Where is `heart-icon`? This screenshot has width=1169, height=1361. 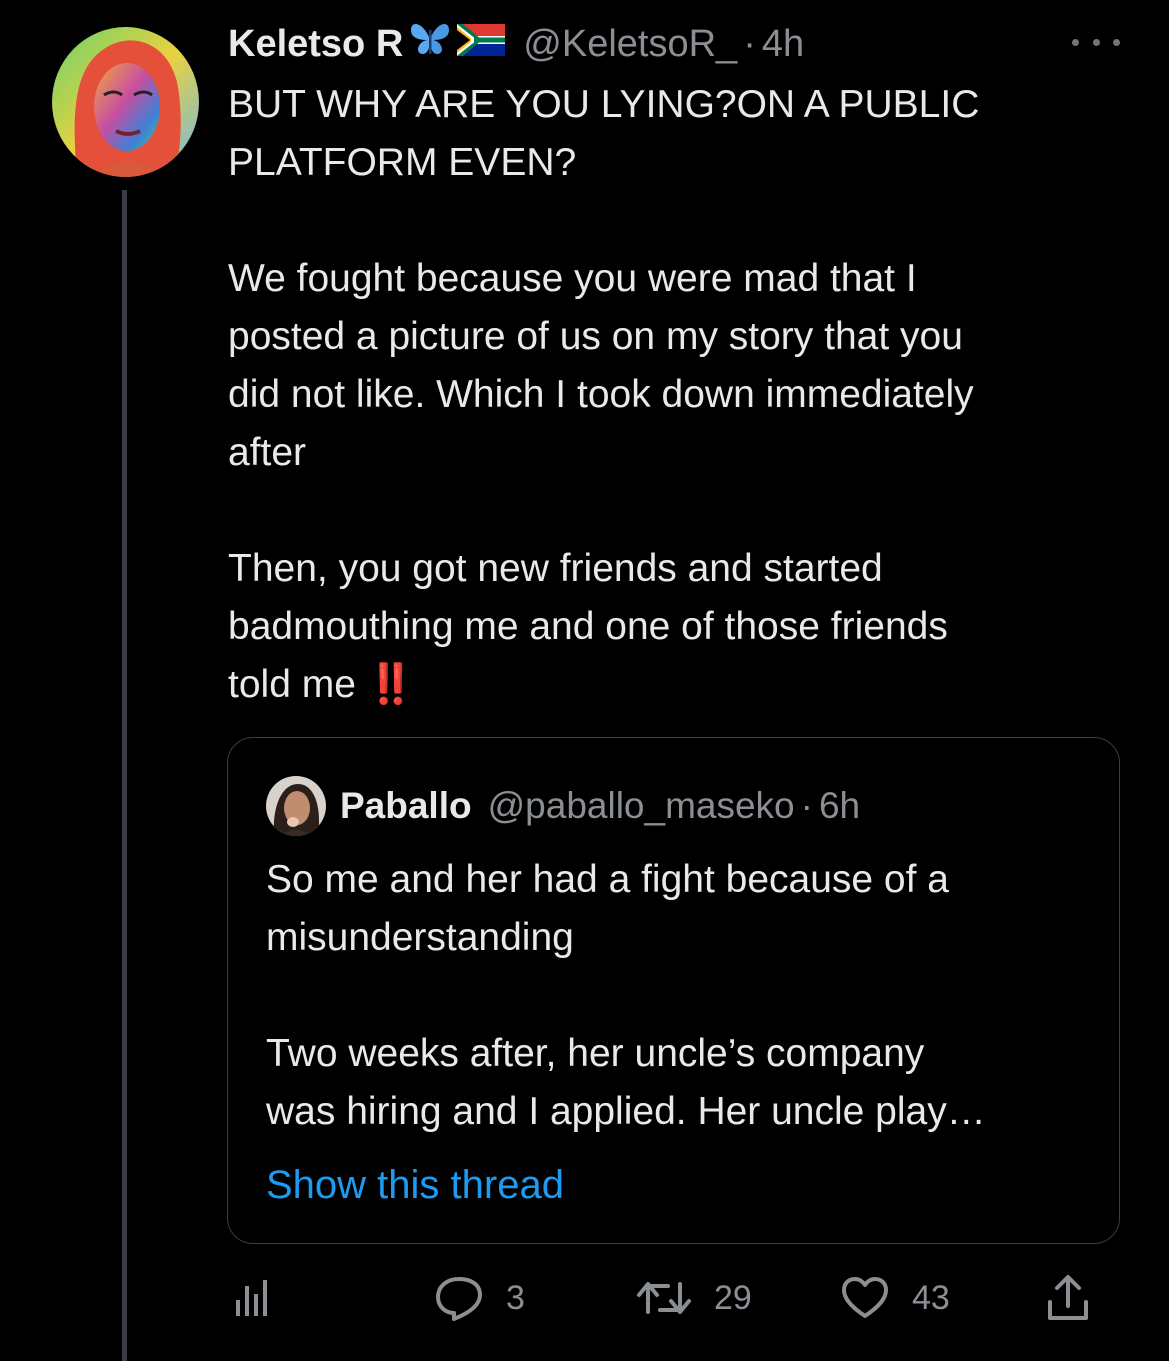 heart-icon is located at coordinates (865, 1298).